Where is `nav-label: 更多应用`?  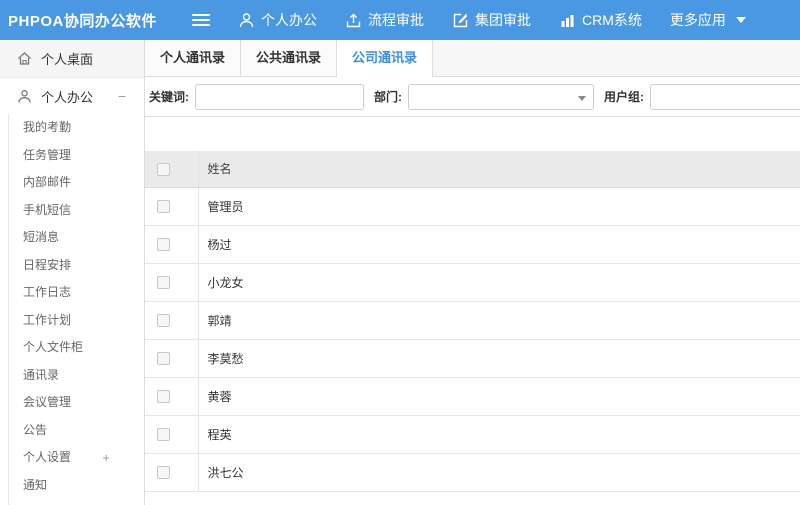 nav-label: 更多应用 is located at coordinates (697, 20).